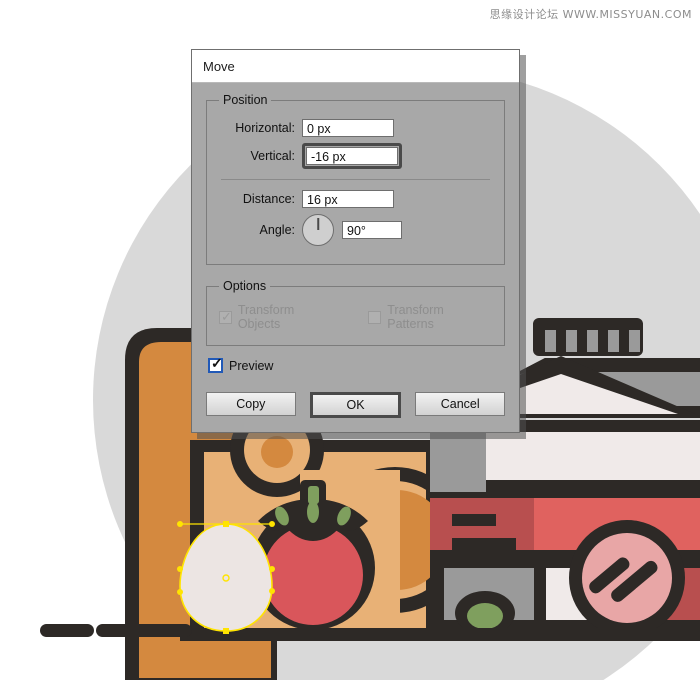  I want to click on preview-checkbox: ✓ Preview, so click(241, 364).